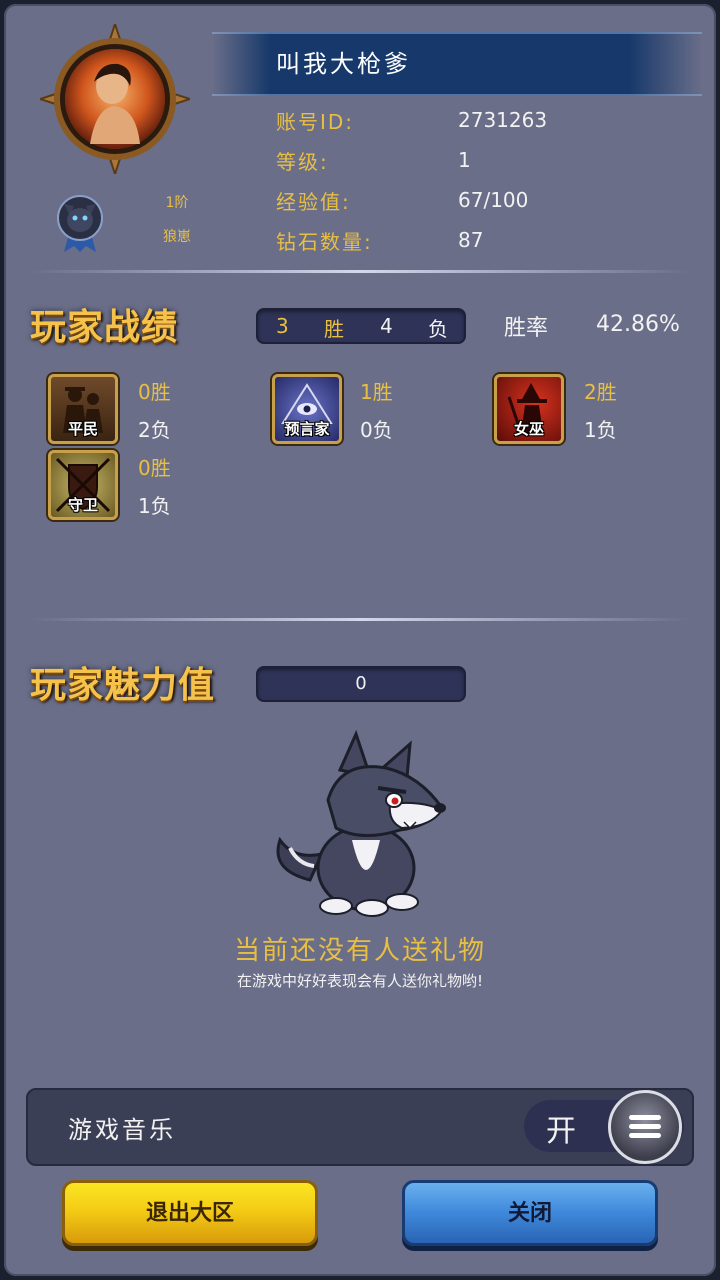  What do you see at coordinates (359, 981) in the screenshot?
I see `empty-gift-subtitle: 在游戏中好好表现会有人送你礼物哟!` at bounding box center [359, 981].